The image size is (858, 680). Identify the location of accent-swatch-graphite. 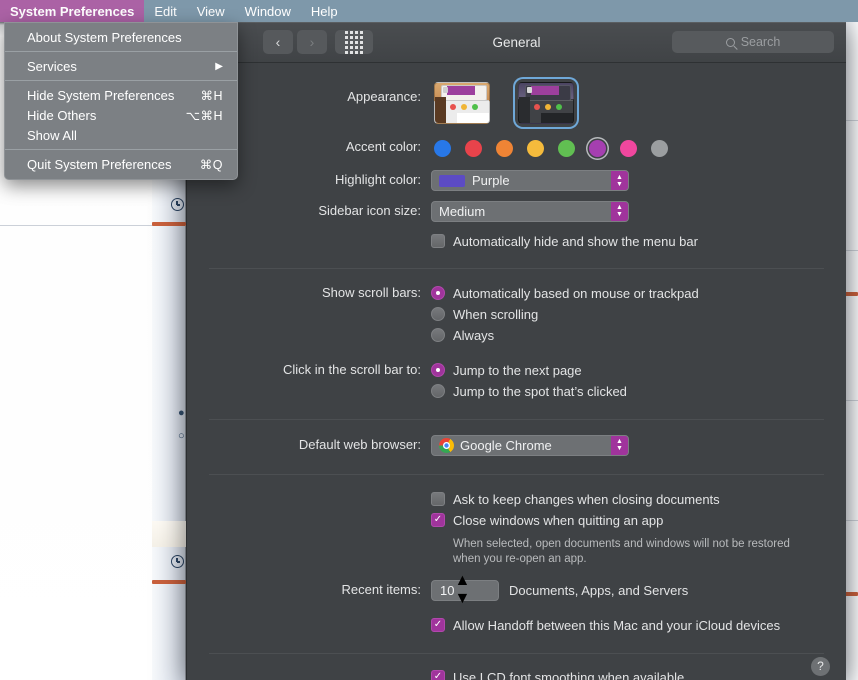
(659, 148).